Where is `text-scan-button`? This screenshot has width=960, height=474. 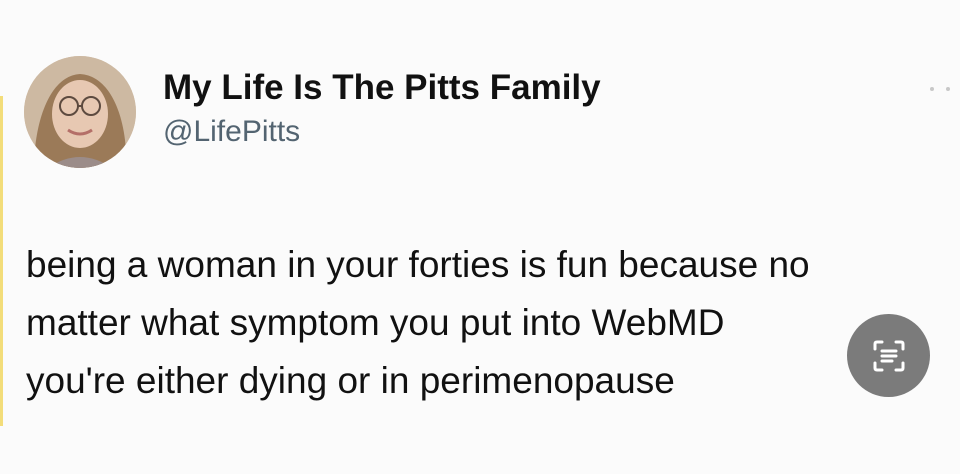
text-scan-button is located at coordinates (888, 355).